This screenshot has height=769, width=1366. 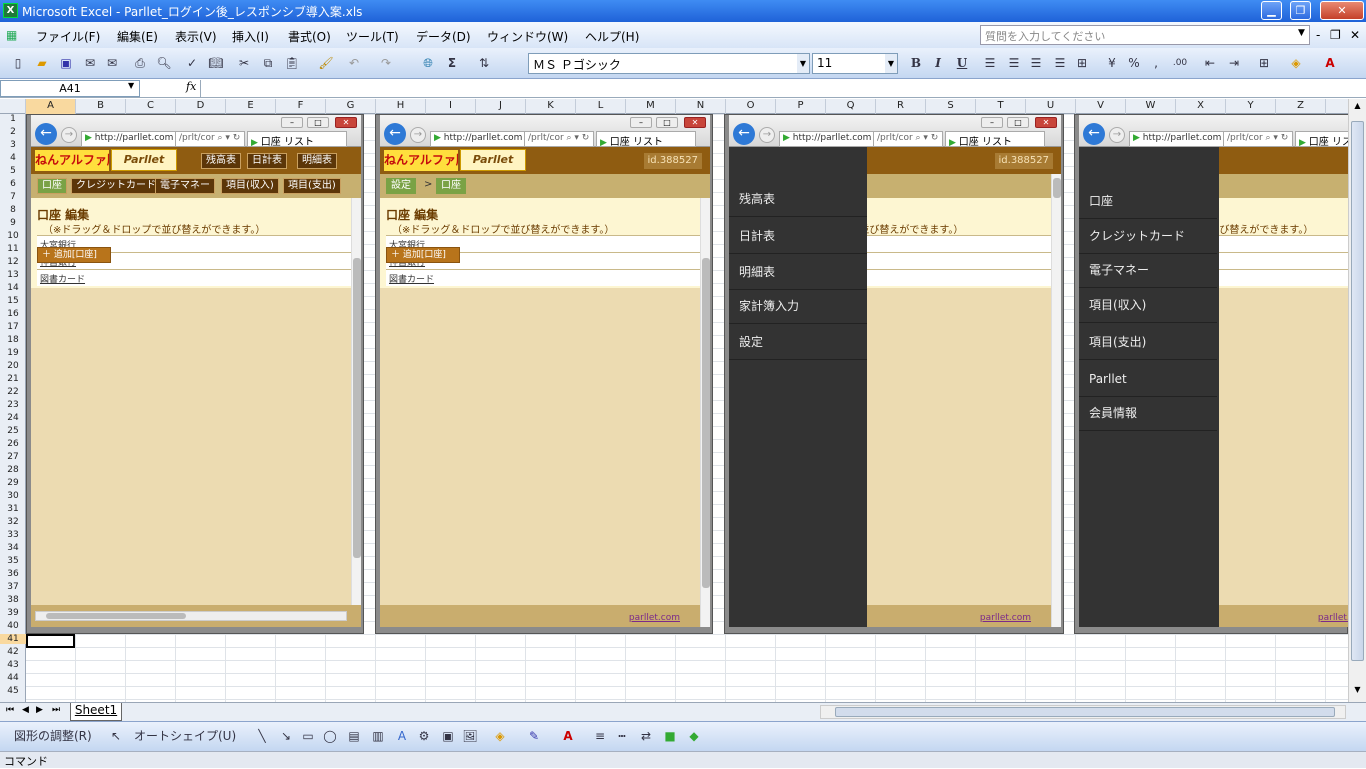 What do you see at coordinates (1148, 379) in the screenshot?
I see `drawer-item-parllet: Parllet` at bounding box center [1148, 379].